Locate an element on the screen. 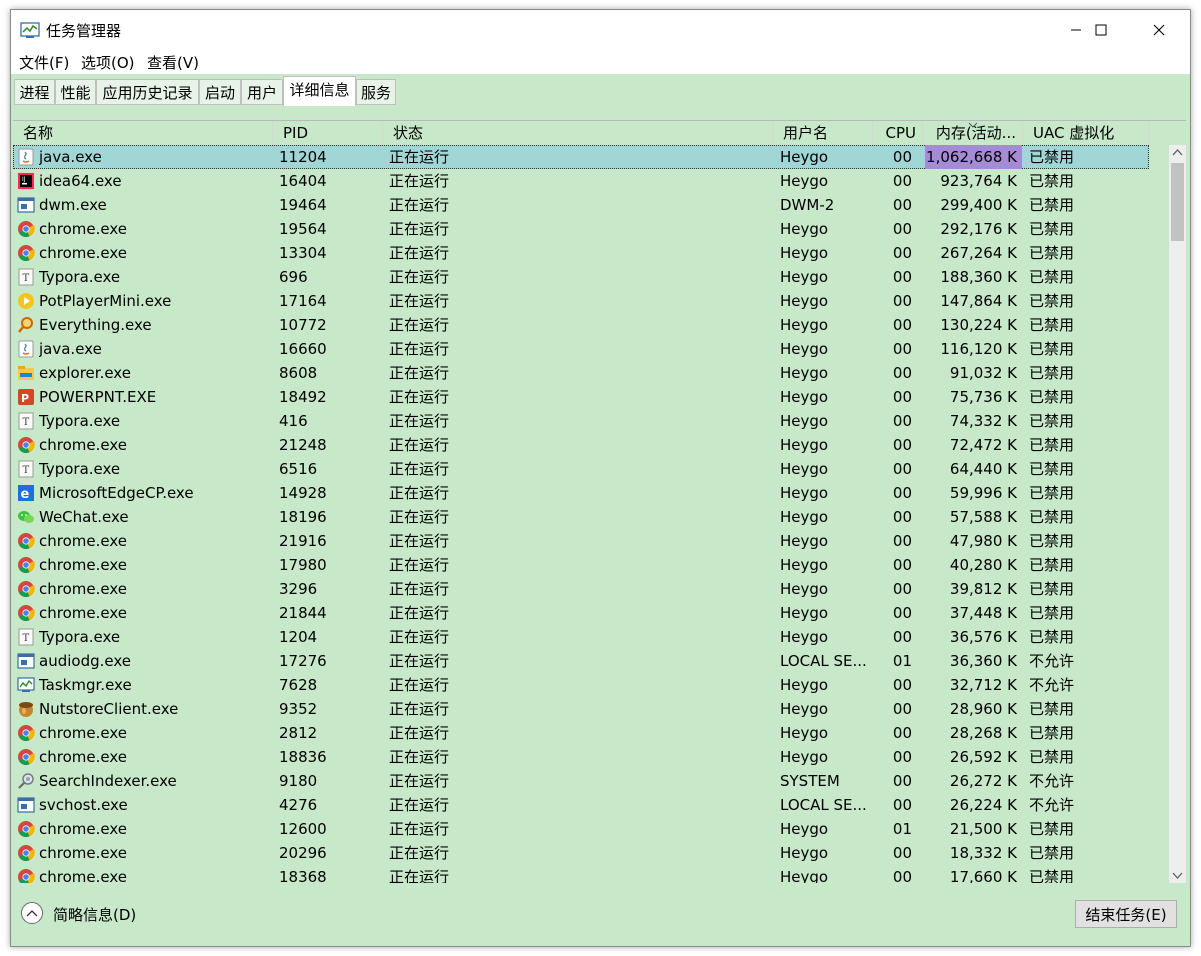 The width and height of the screenshot is (1201, 956). table-row: T Typora.exe 416 正在运行 Heygo 00 74,332 K 已禁用 is located at coordinates (581, 421).